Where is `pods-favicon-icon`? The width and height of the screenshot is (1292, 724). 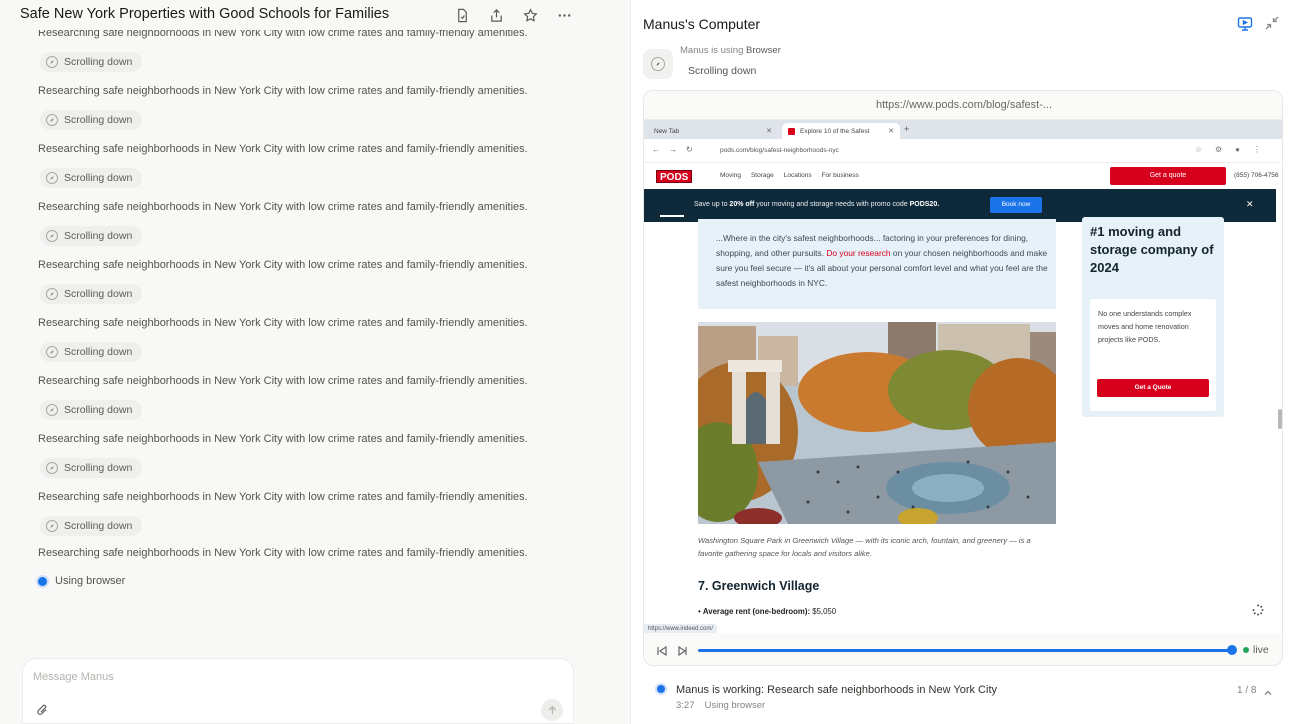 pods-favicon-icon is located at coordinates (791, 131).